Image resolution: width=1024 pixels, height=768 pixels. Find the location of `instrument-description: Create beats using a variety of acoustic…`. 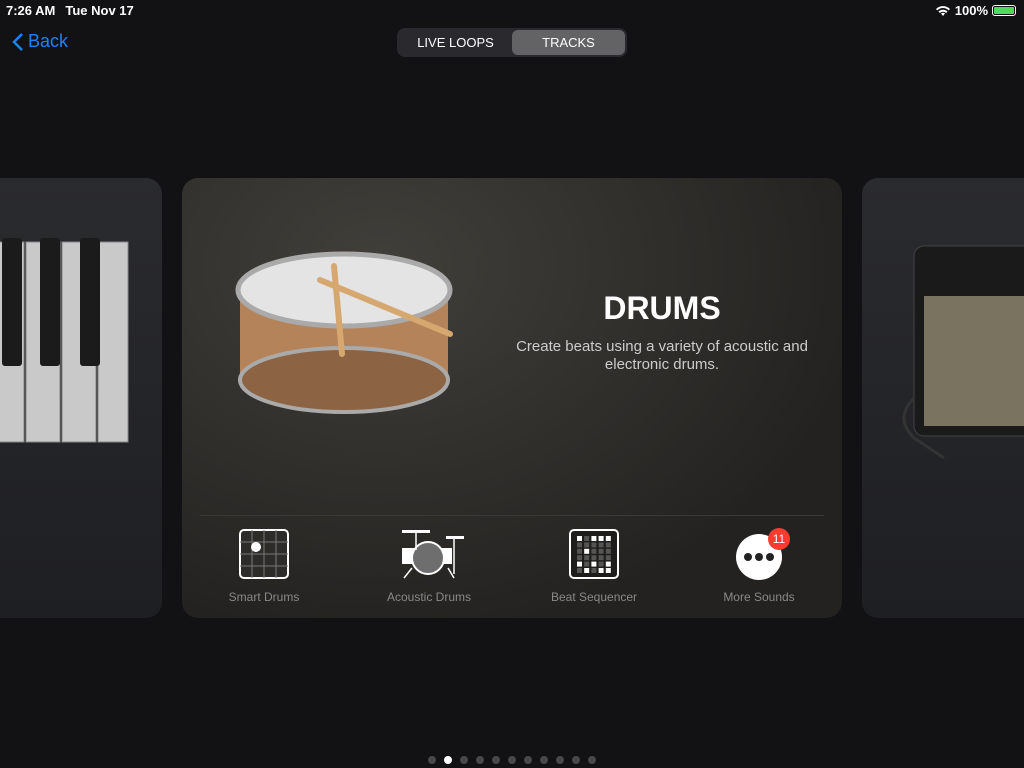

instrument-description: Create beats using a variety of acoustic… is located at coordinates (662, 355).